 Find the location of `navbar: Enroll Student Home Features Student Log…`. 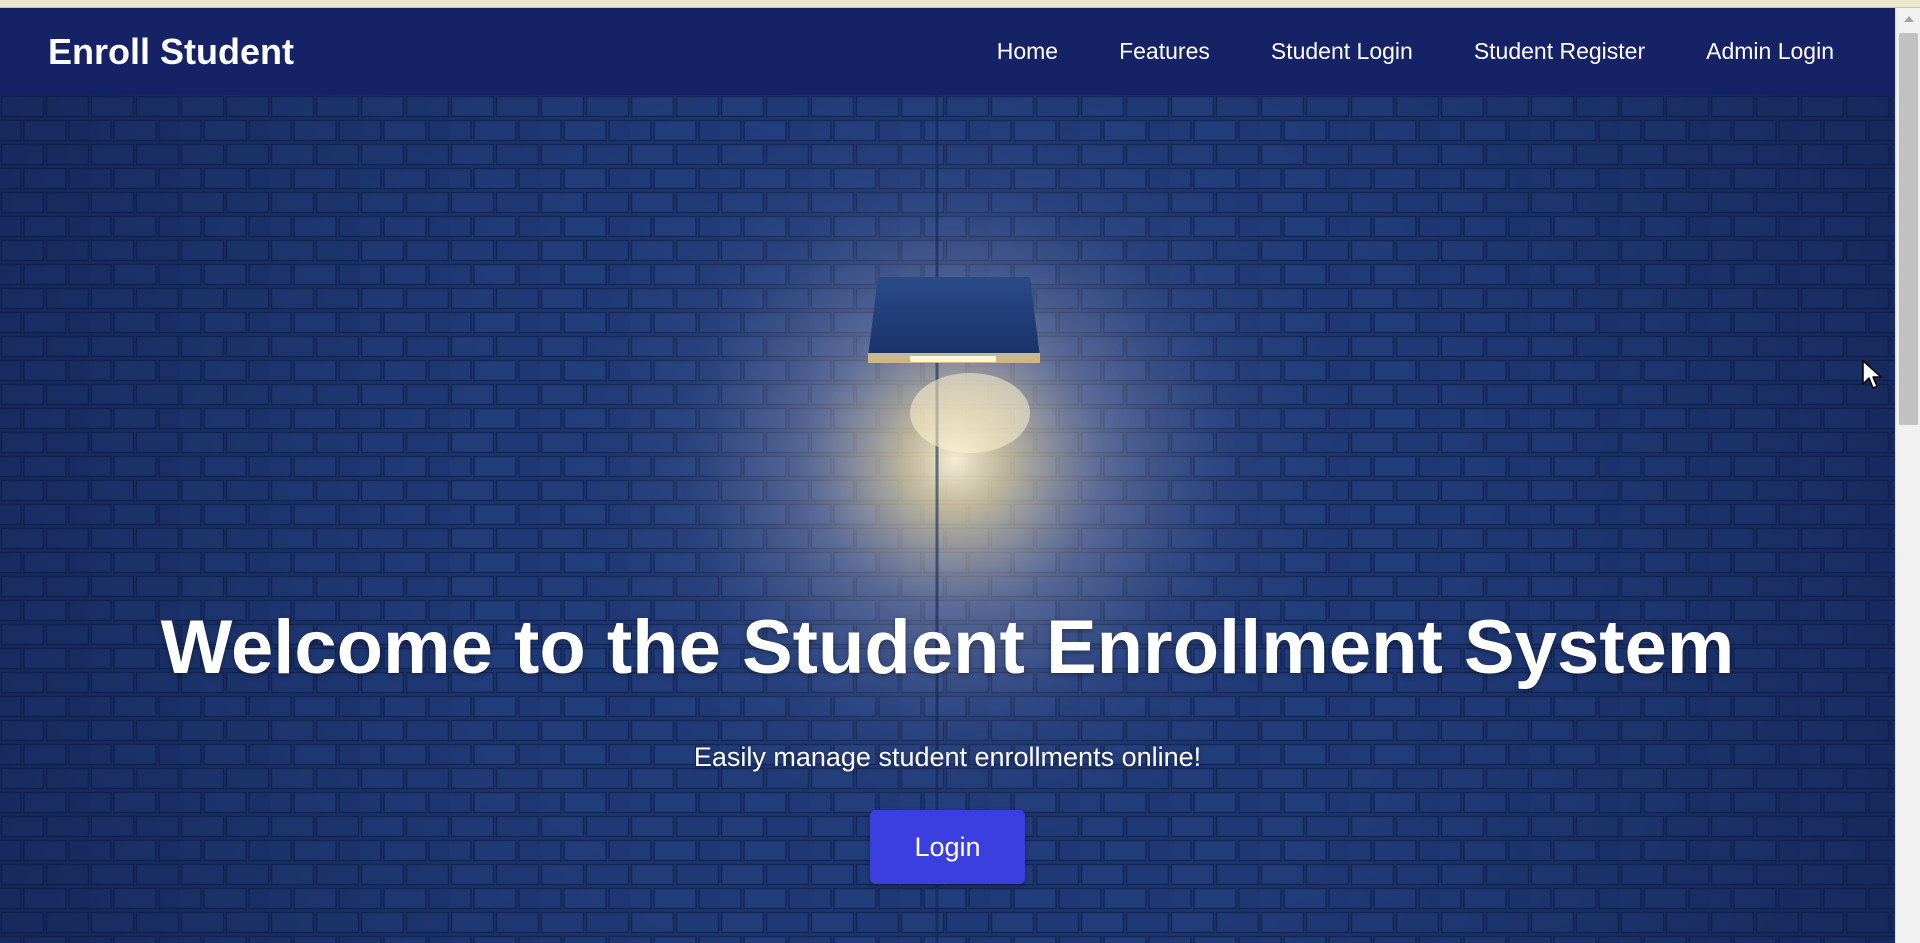

navbar: Enroll Student Home Features Student Log… is located at coordinates (947, 51).